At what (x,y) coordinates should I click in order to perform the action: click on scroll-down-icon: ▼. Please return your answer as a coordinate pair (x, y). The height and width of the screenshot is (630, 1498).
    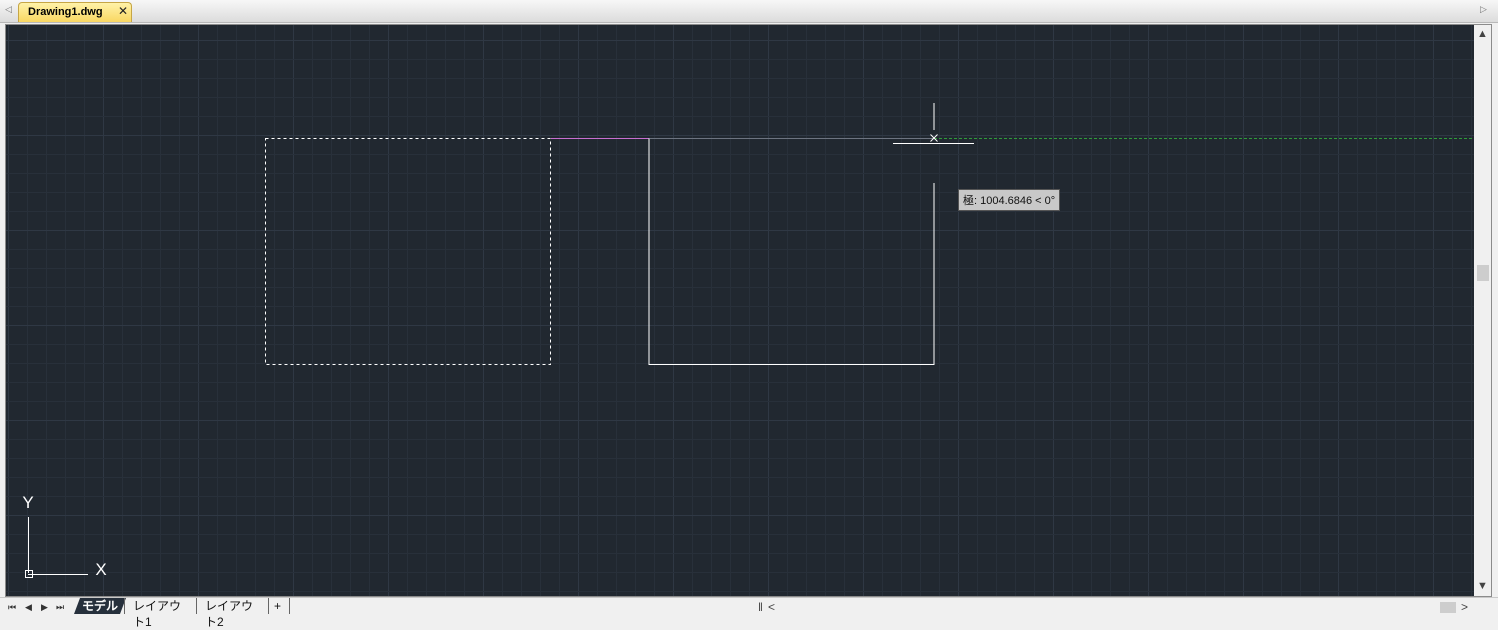
    Looking at the image, I should click on (1482, 586).